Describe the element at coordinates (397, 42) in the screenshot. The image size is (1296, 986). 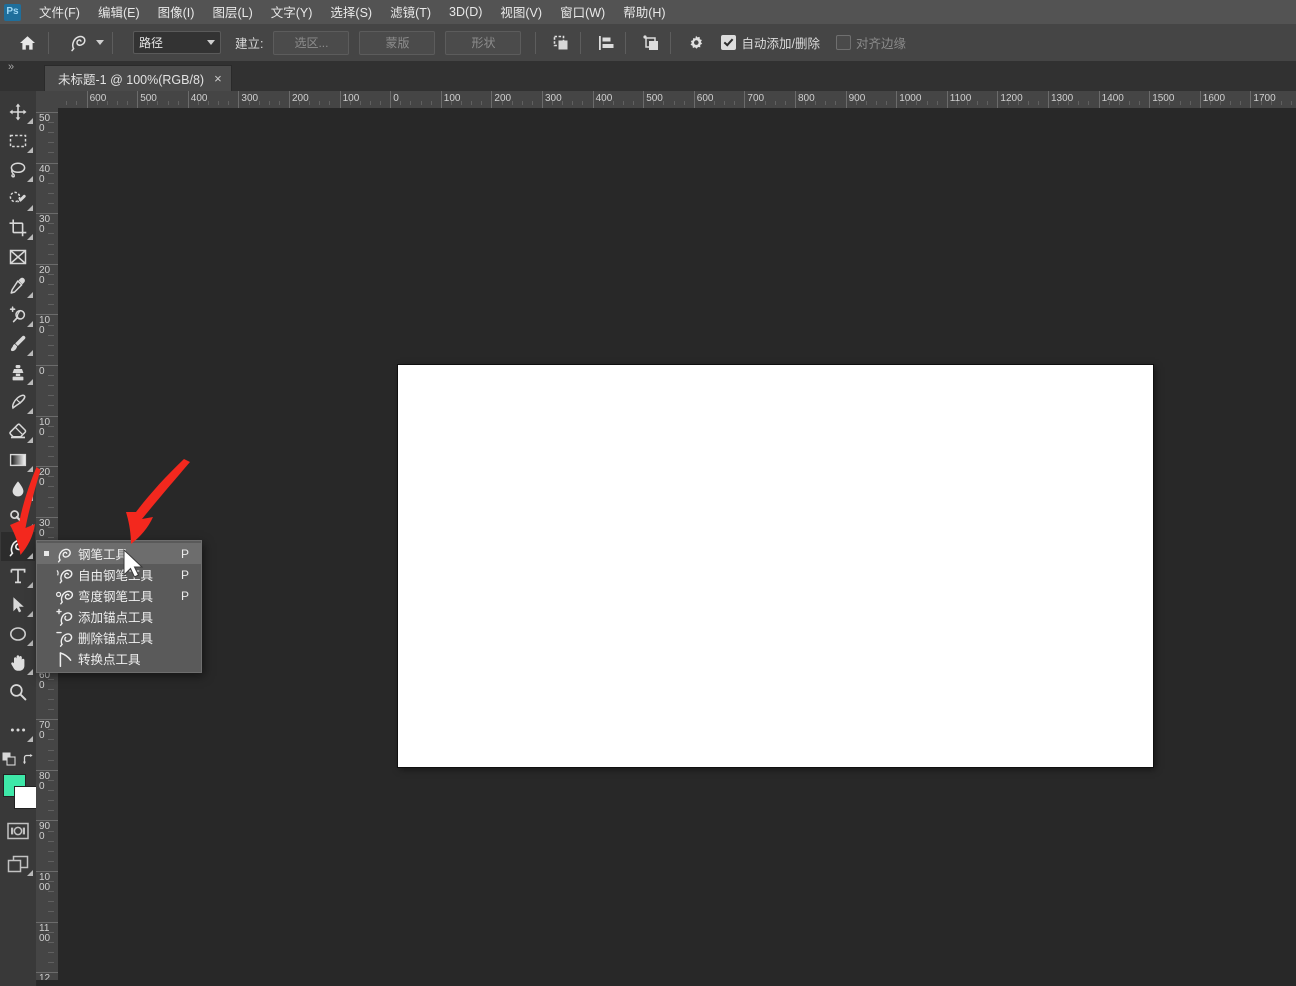
I see `make-mask-button: 蒙版` at that location.